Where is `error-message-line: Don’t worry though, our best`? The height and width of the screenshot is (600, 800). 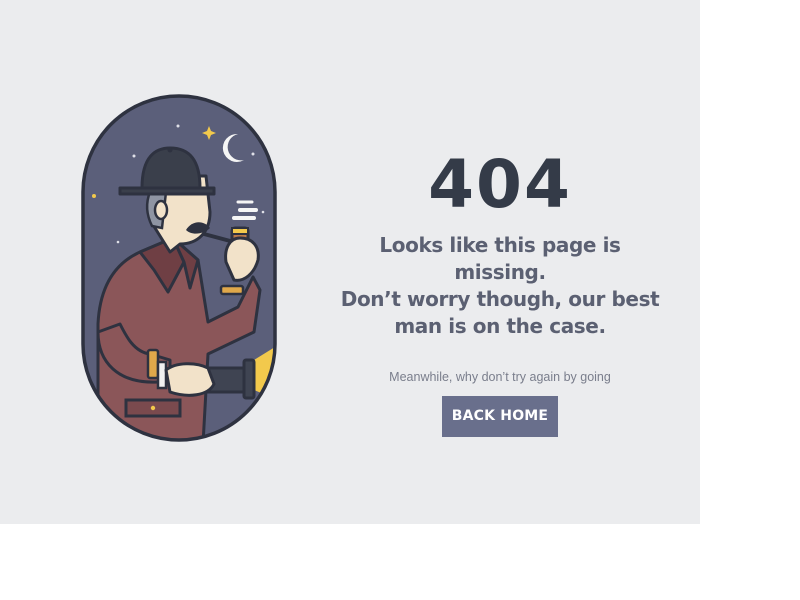 error-message-line: Don’t worry though, our best is located at coordinates (500, 299).